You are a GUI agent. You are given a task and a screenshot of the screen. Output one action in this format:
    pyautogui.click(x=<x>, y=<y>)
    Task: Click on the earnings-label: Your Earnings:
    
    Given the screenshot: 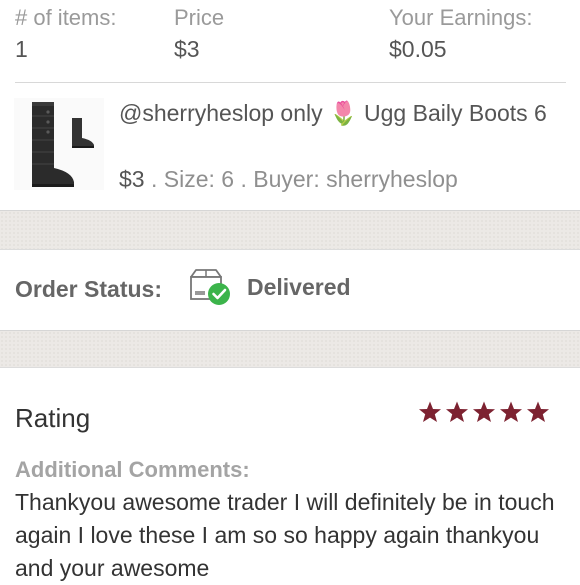 What is the action you would take?
    pyautogui.click(x=461, y=17)
    